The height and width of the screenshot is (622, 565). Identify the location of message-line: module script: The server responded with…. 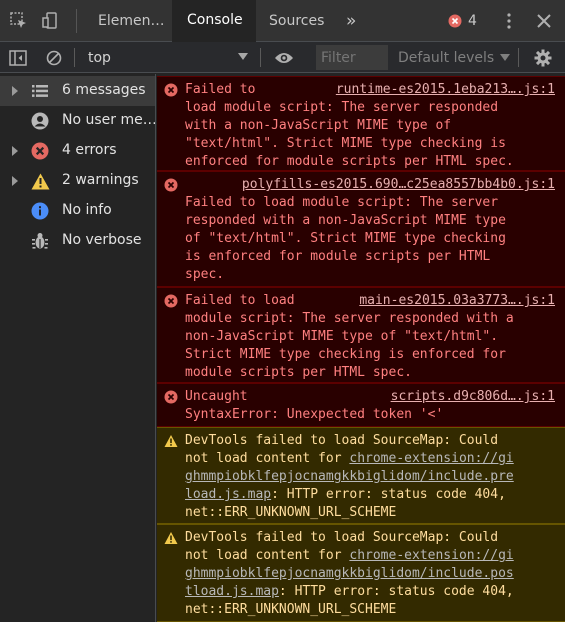
(349, 318).